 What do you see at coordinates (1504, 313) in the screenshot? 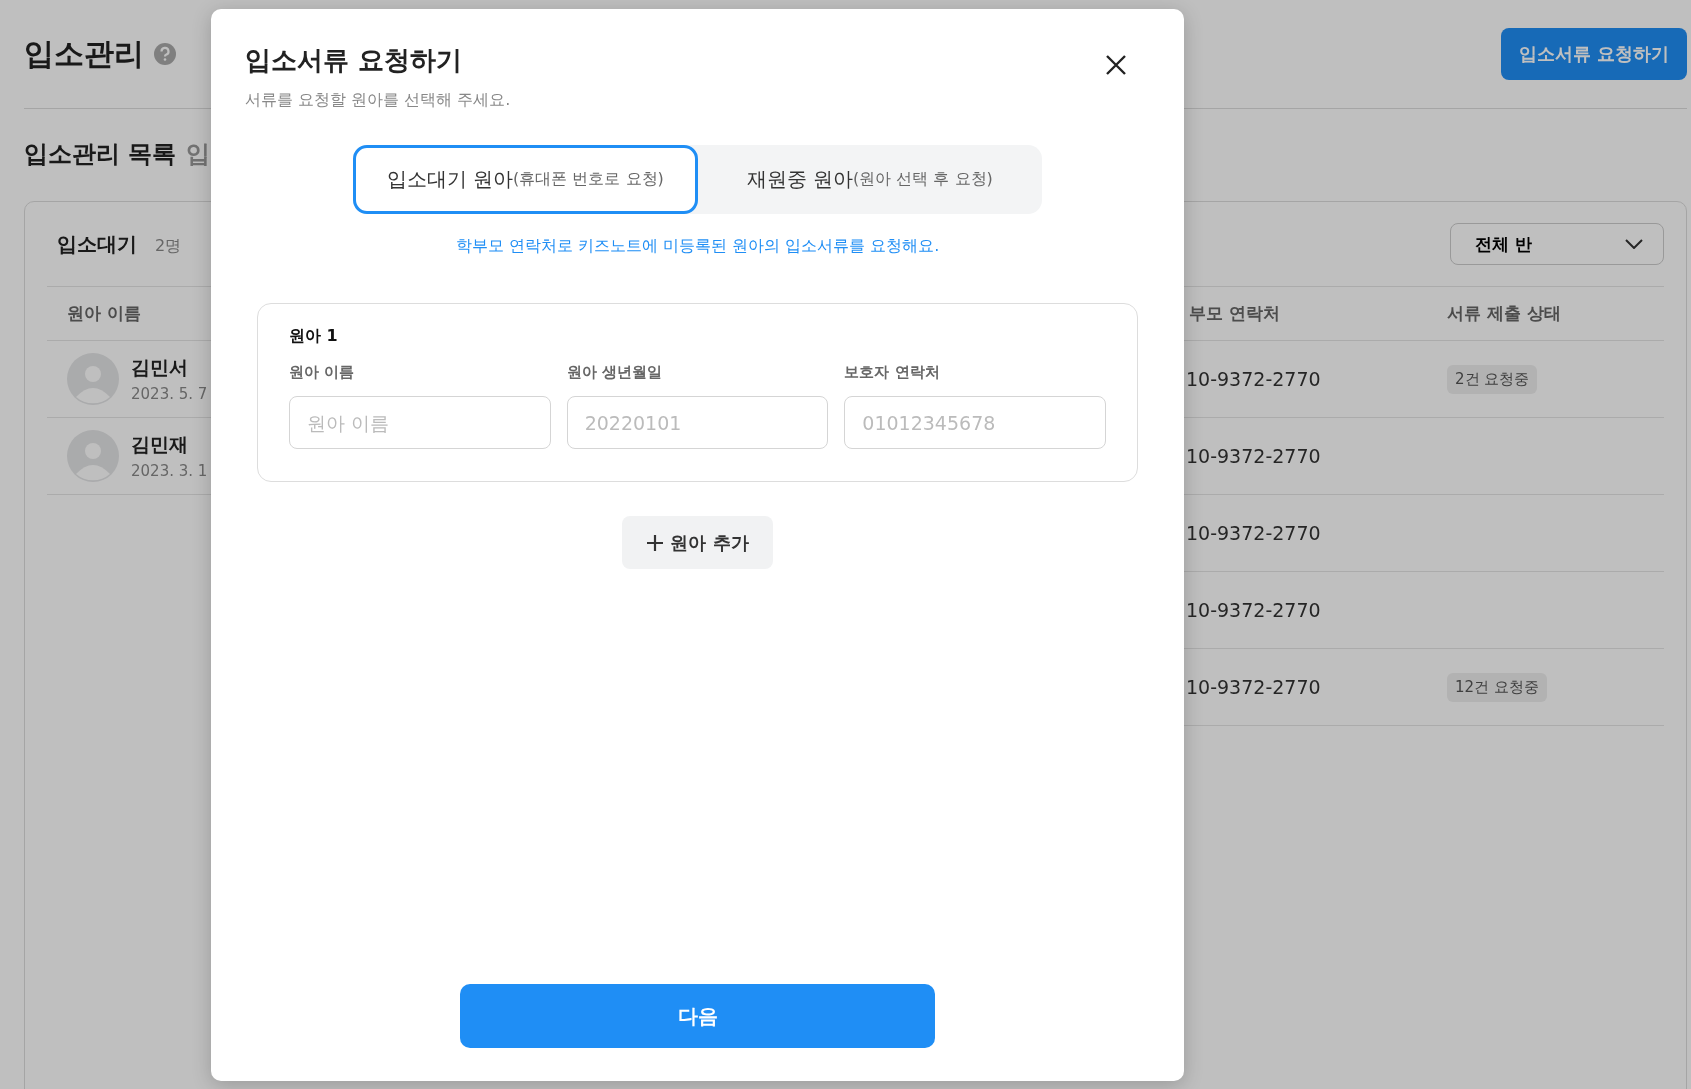
I see `column-header: 서류 제출 상태` at bounding box center [1504, 313].